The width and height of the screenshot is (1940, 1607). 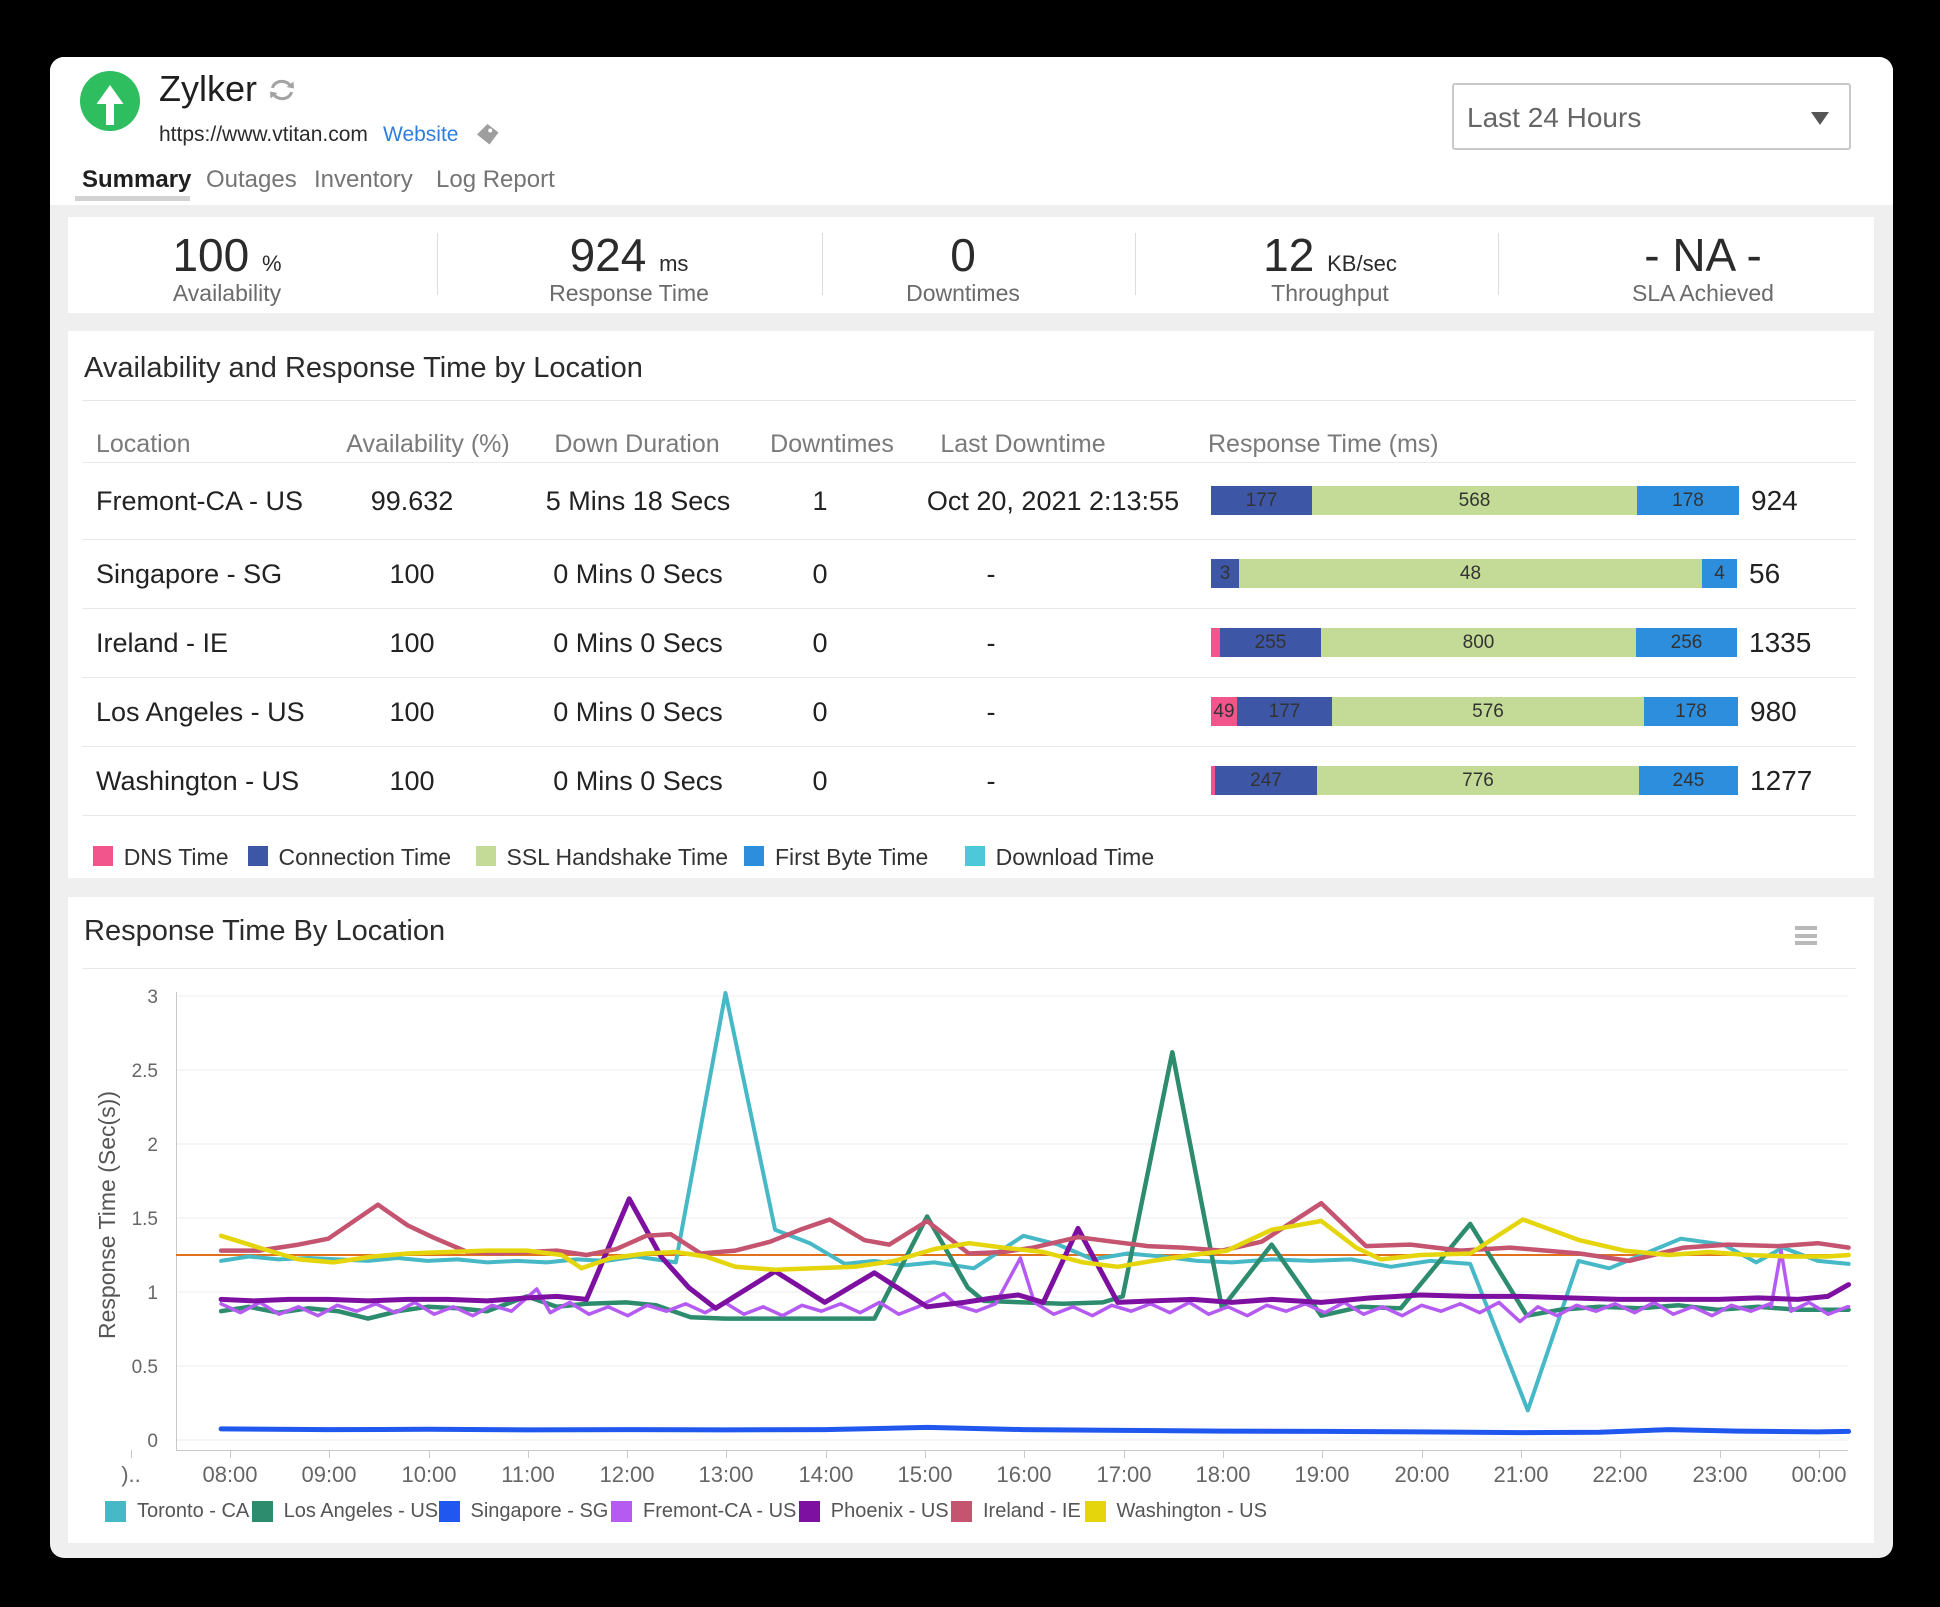 I want to click on svg-text: 21:00, so click(x=1520, y=1474).